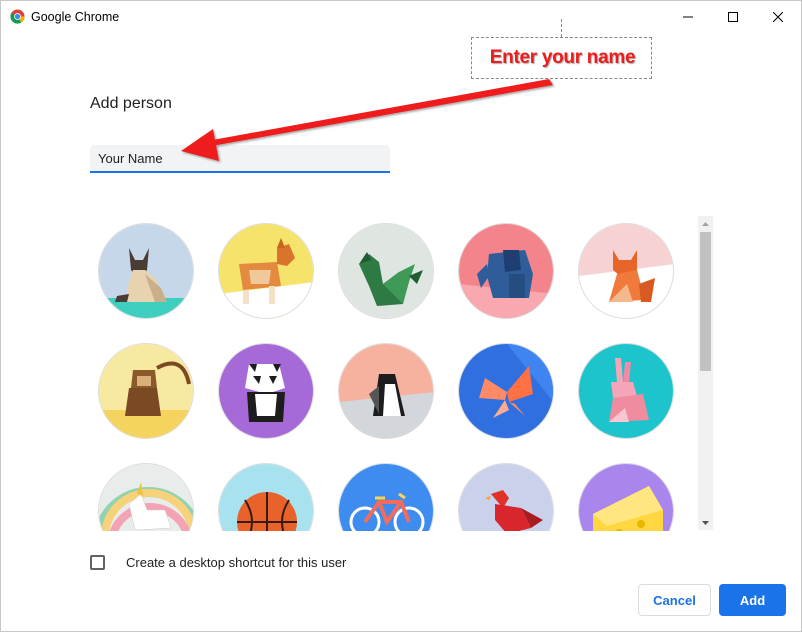 This screenshot has height=632, width=802. Describe the element at coordinates (674, 600) in the screenshot. I see `cancel-button: Cancel` at that location.